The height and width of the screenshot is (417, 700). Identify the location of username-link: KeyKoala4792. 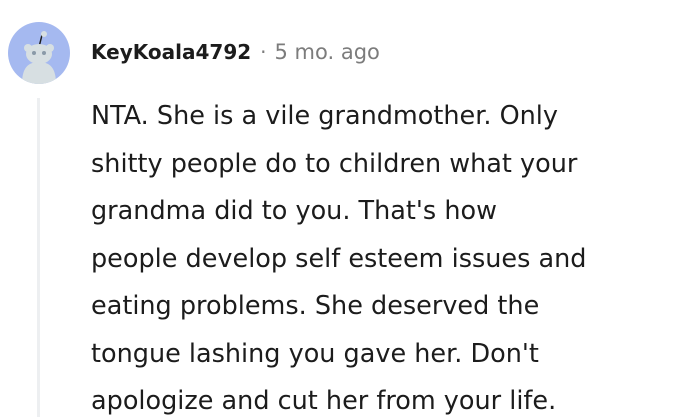
(171, 52).